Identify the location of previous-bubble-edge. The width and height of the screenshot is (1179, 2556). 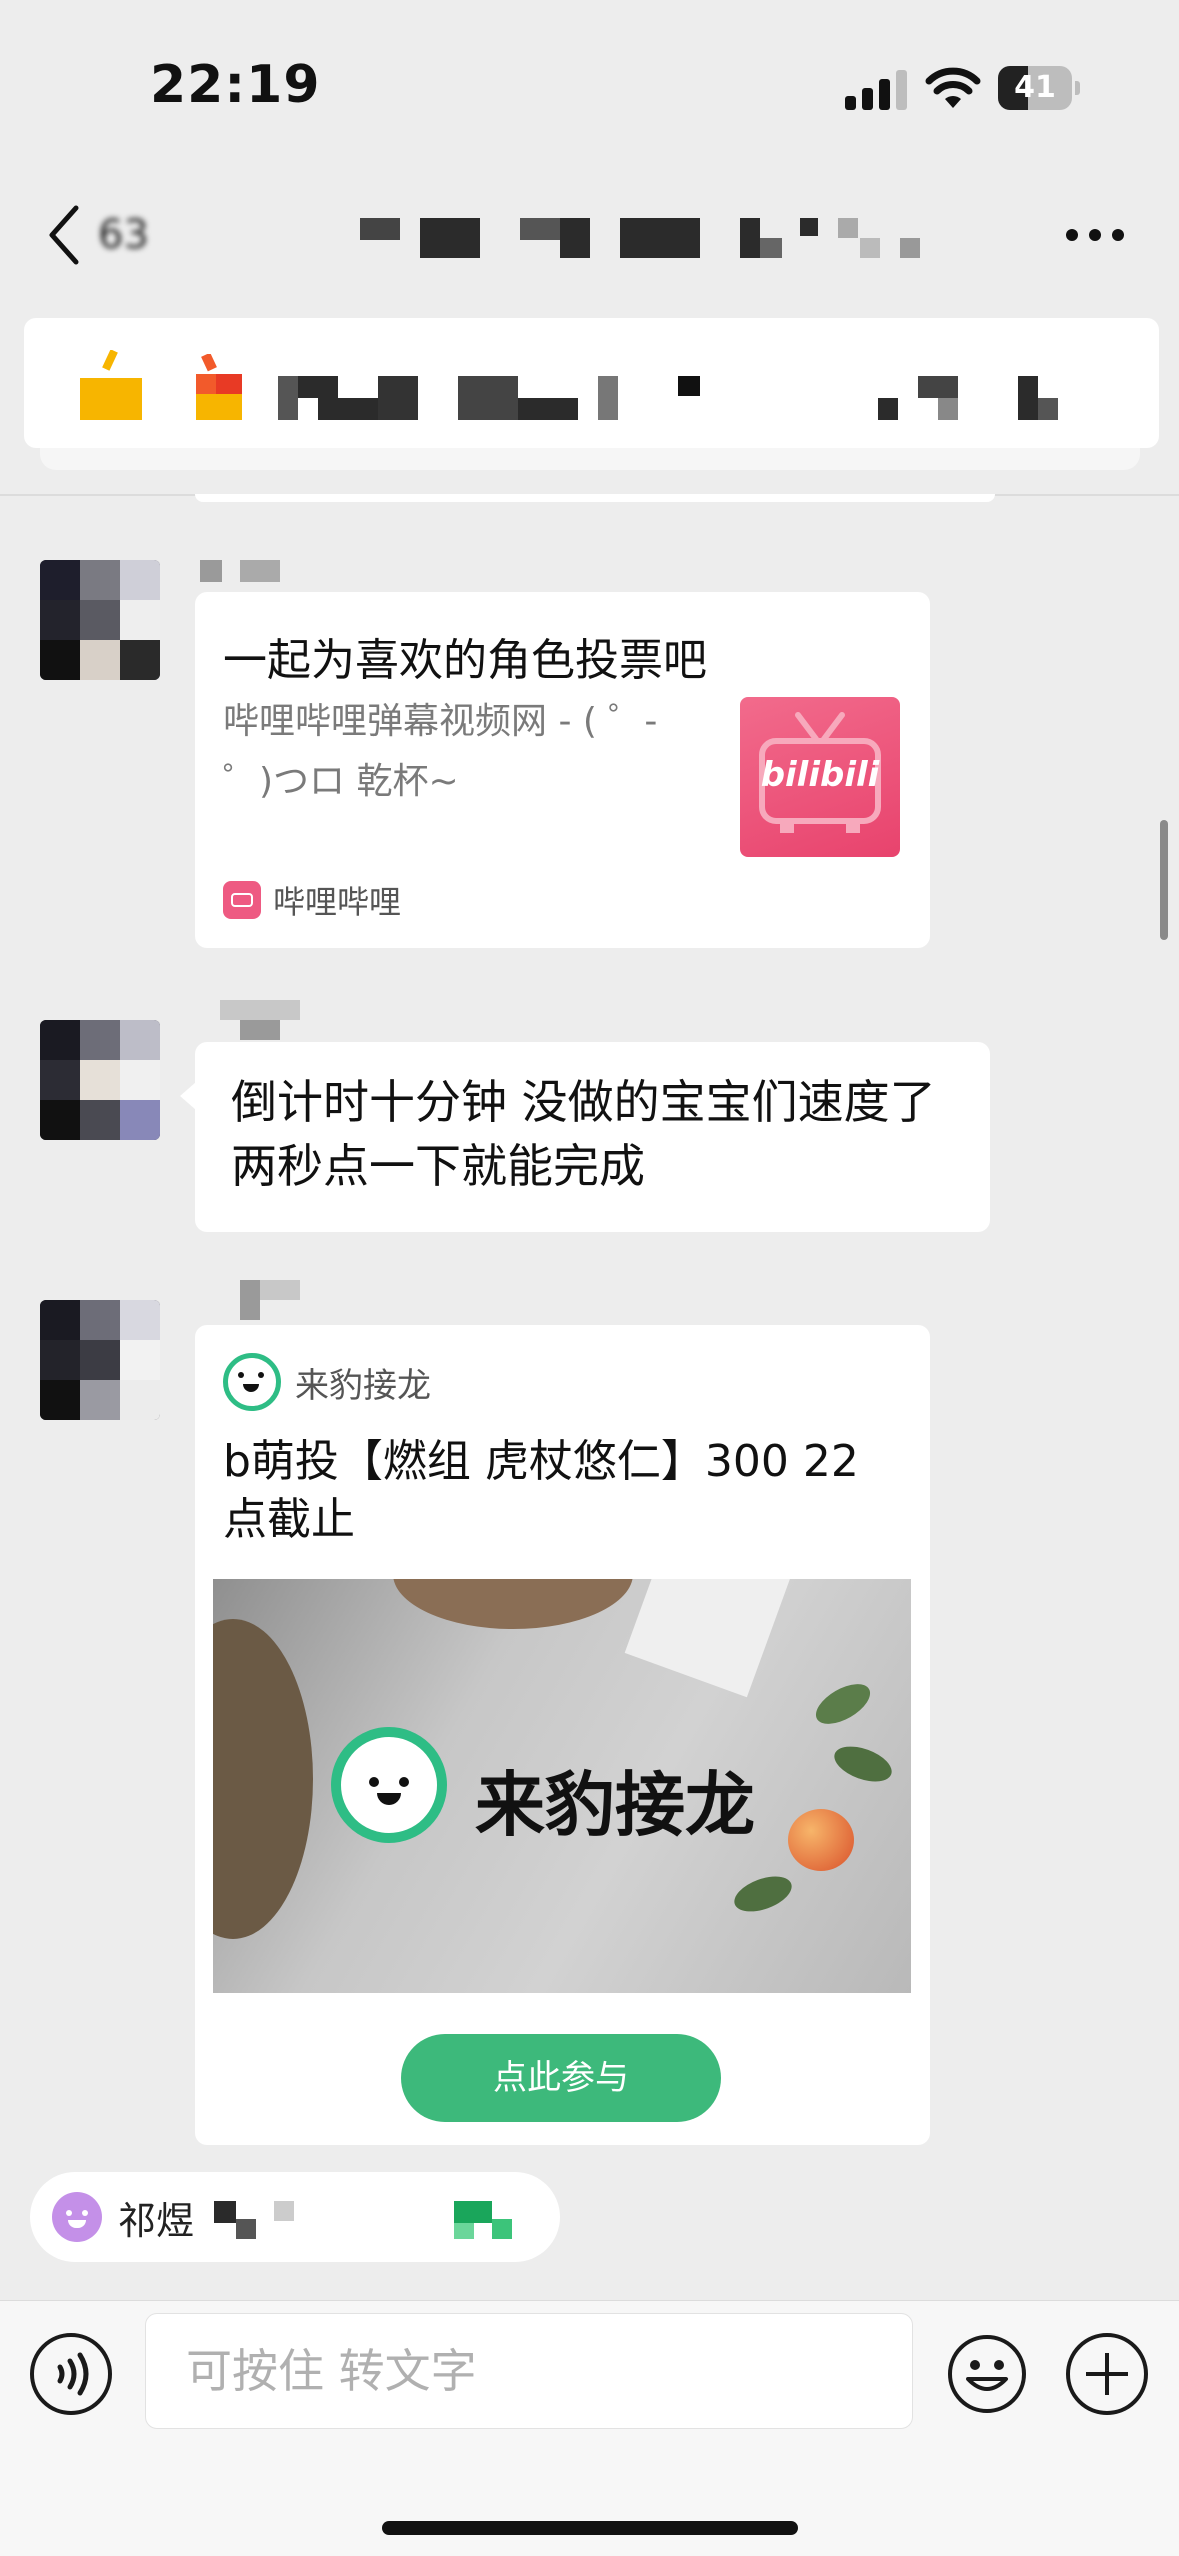
(595, 498).